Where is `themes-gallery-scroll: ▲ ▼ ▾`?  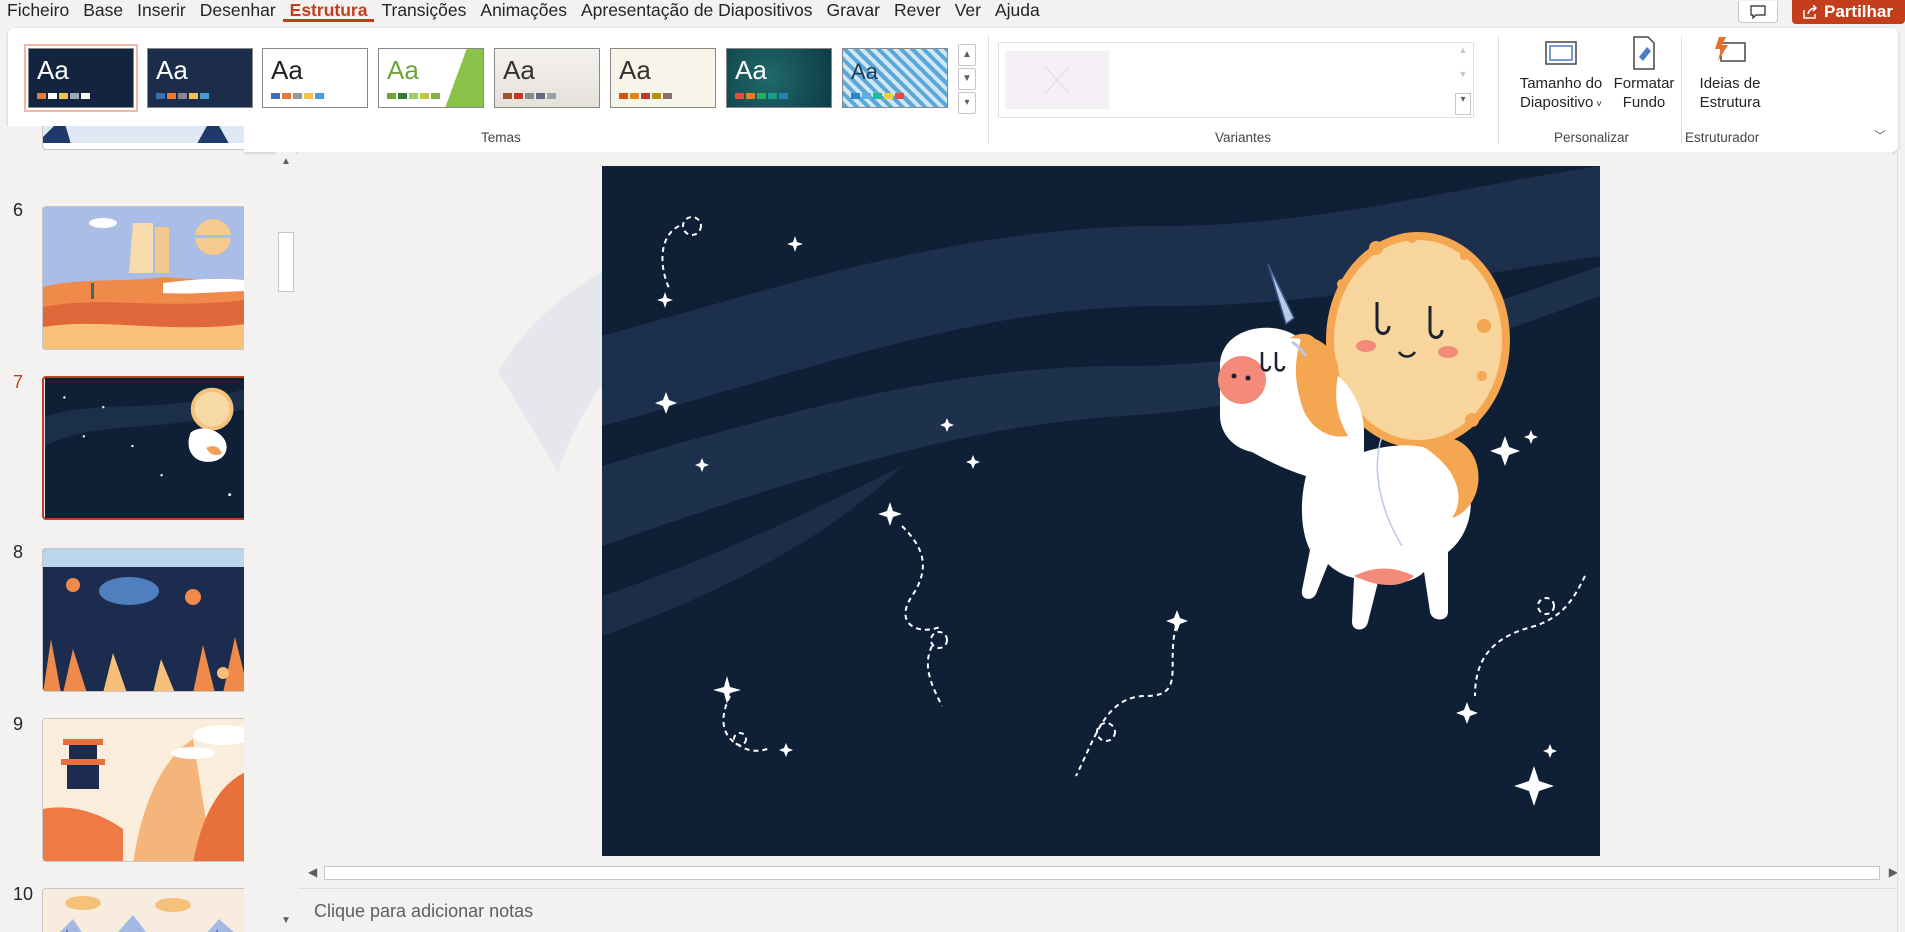 themes-gallery-scroll: ▲ ▼ ▾ is located at coordinates (967, 80).